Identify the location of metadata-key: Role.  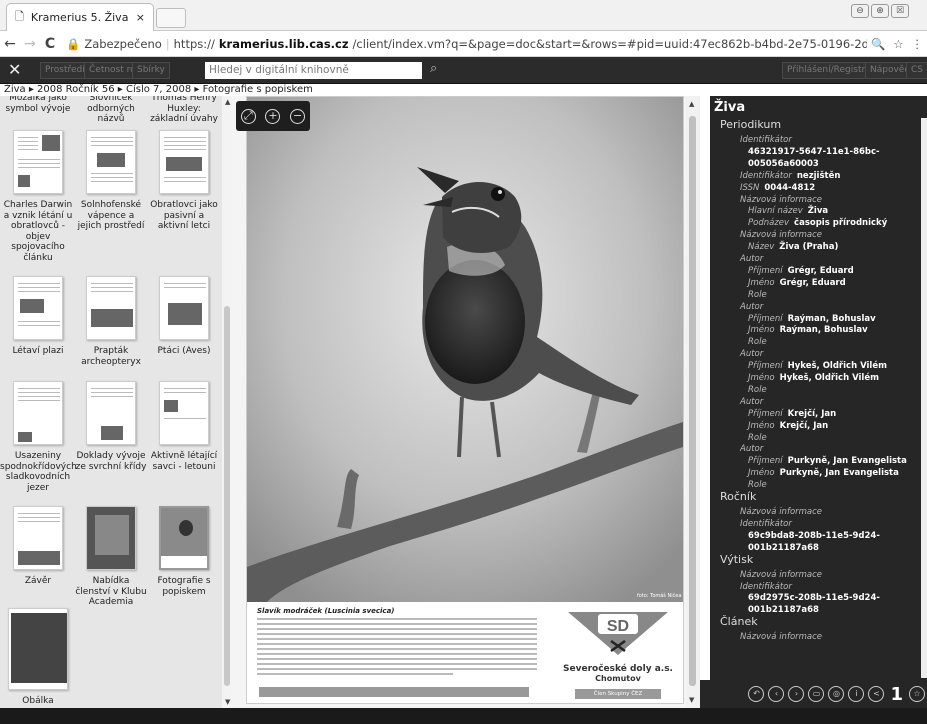
(757, 294).